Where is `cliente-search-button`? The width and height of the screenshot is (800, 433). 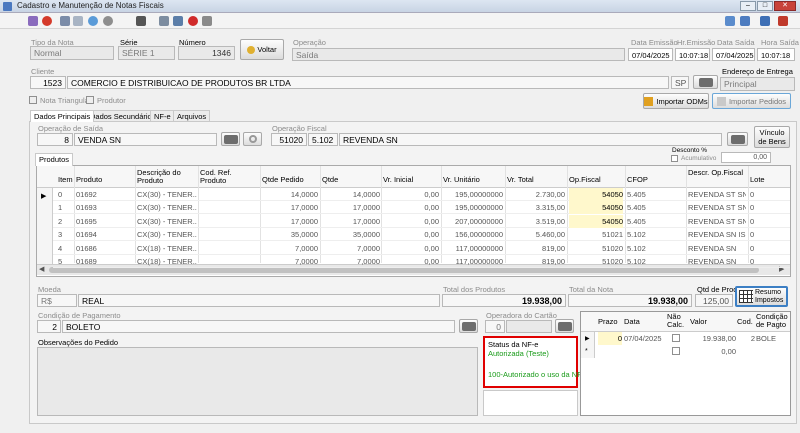 cliente-search-button is located at coordinates (705, 82).